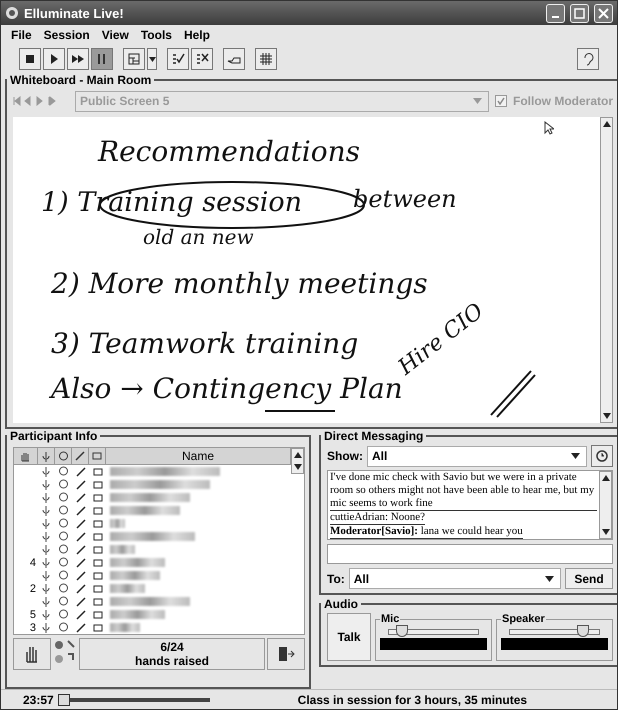 The height and width of the screenshot is (710, 618). I want to click on menu-item: Help, so click(197, 35).